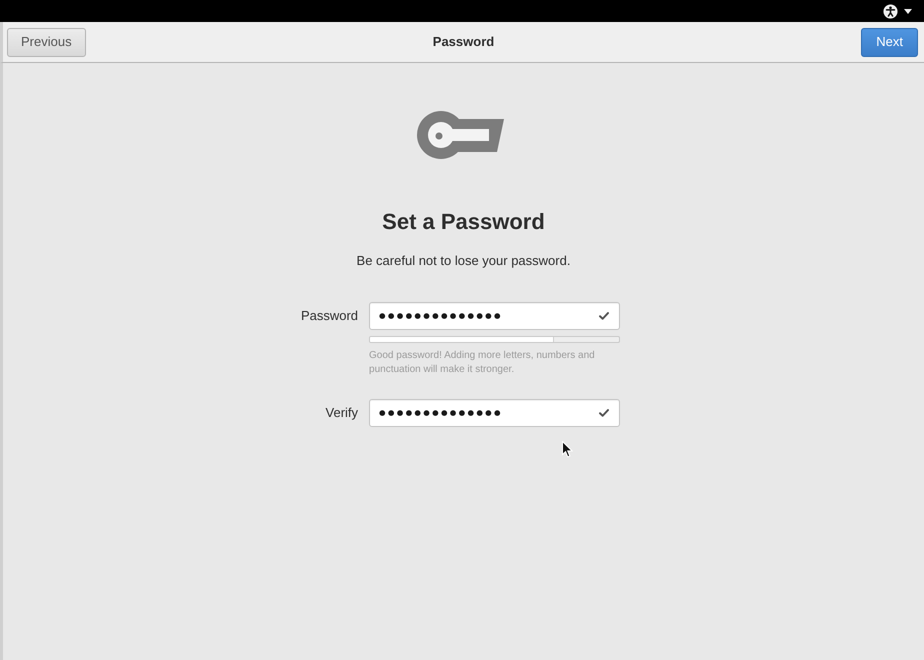 The height and width of the screenshot is (660, 924). What do you see at coordinates (46, 42) in the screenshot?
I see `previous-button: Previous` at bounding box center [46, 42].